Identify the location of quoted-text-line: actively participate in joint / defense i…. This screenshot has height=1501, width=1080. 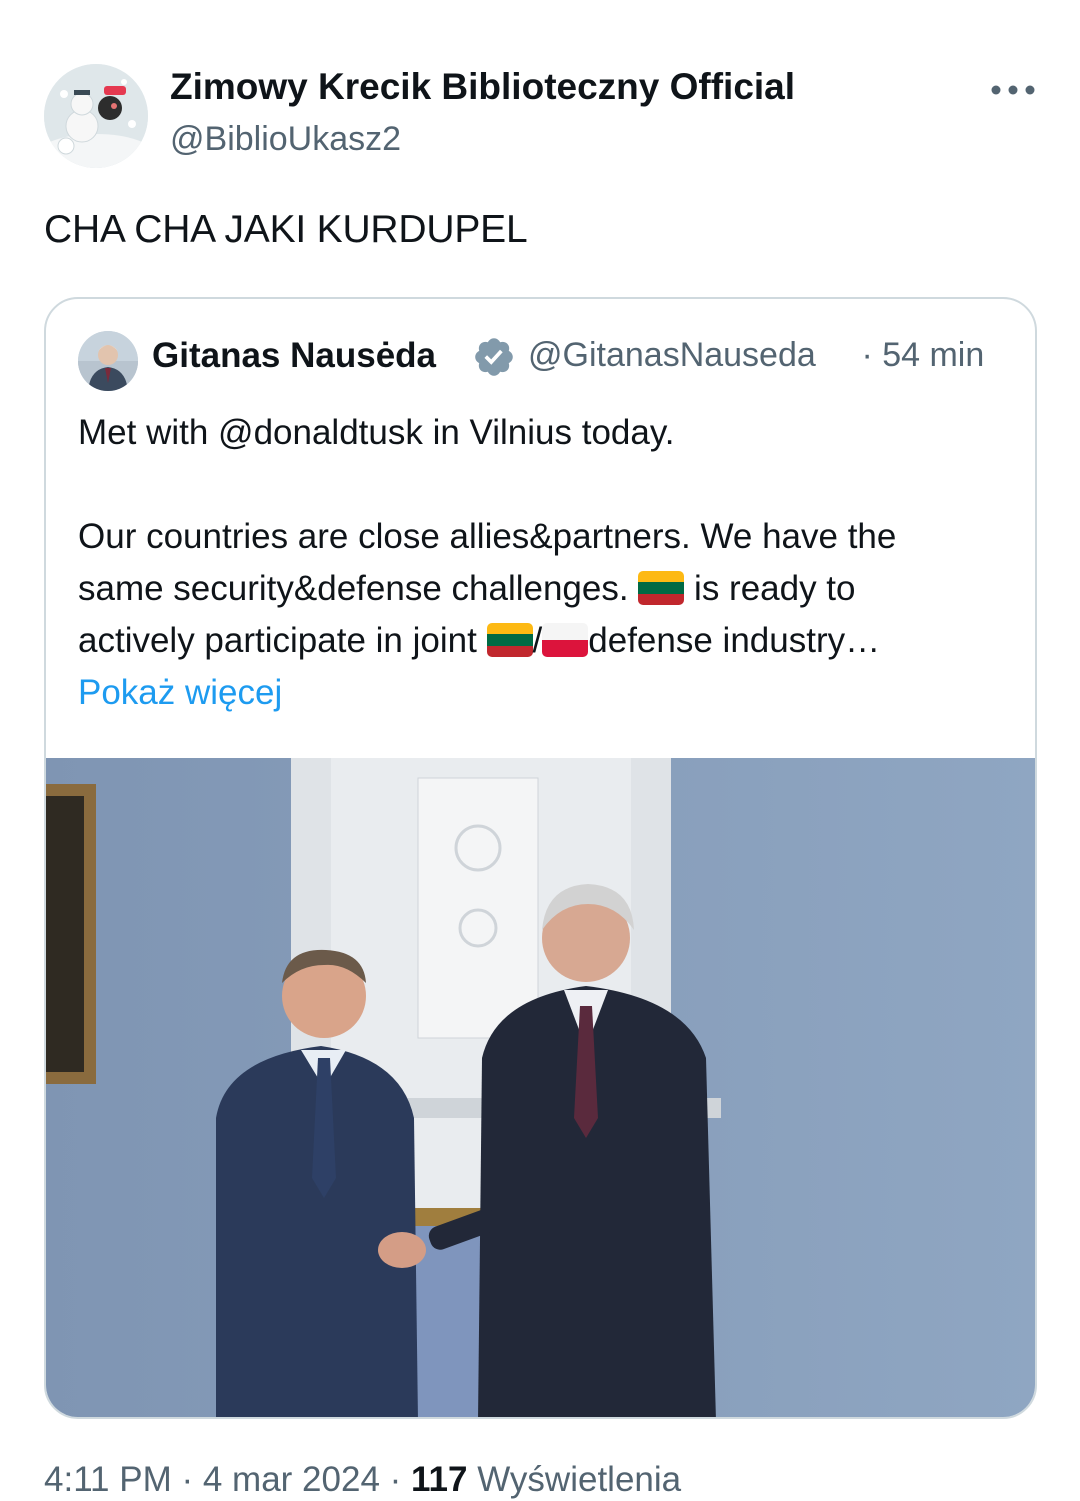
(548, 641).